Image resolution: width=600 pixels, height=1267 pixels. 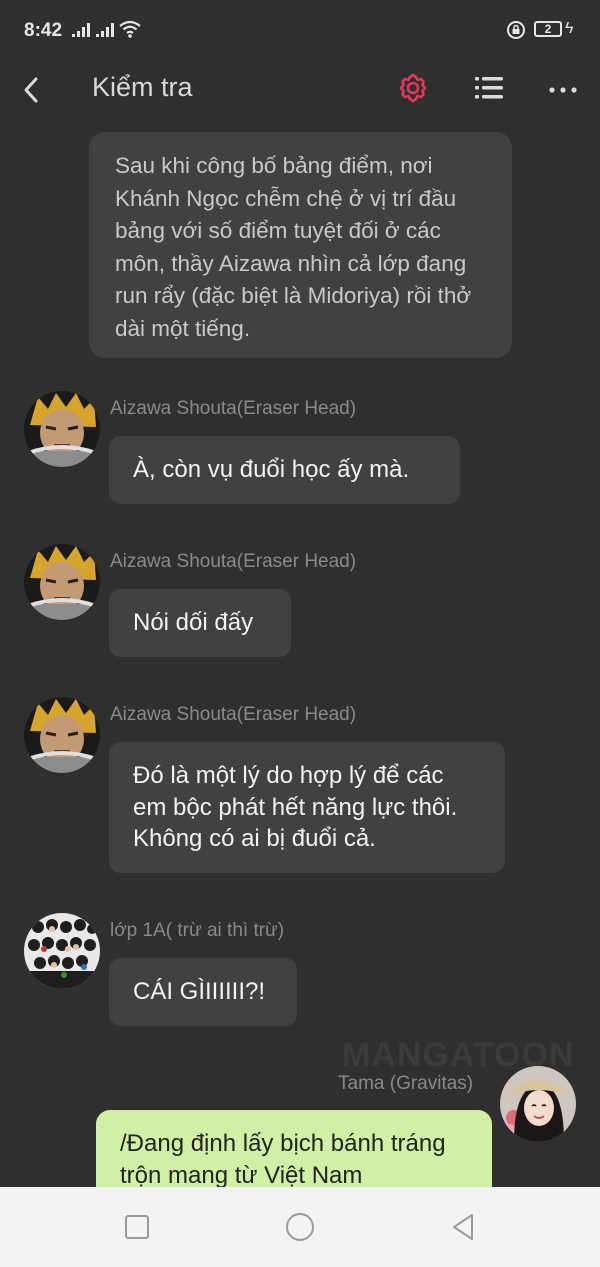 What do you see at coordinates (142, 87) in the screenshot?
I see `page-title: Kiểm tra` at bounding box center [142, 87].